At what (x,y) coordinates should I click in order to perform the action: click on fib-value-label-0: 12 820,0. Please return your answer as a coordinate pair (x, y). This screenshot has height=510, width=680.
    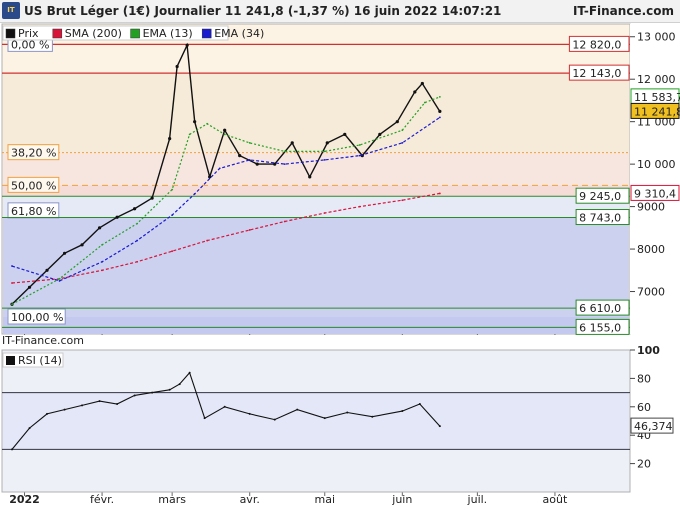
    Looking at the image, I should click on (596, 44).